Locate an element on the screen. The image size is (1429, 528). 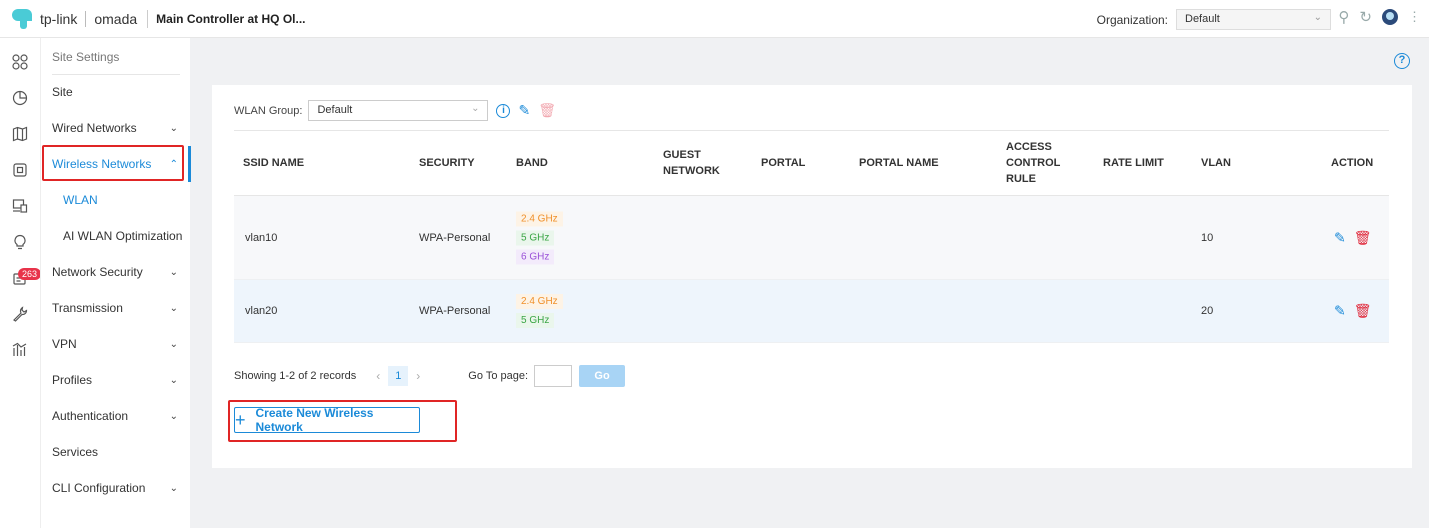
menu-item-label: Services is located at coordinates (75, 452).